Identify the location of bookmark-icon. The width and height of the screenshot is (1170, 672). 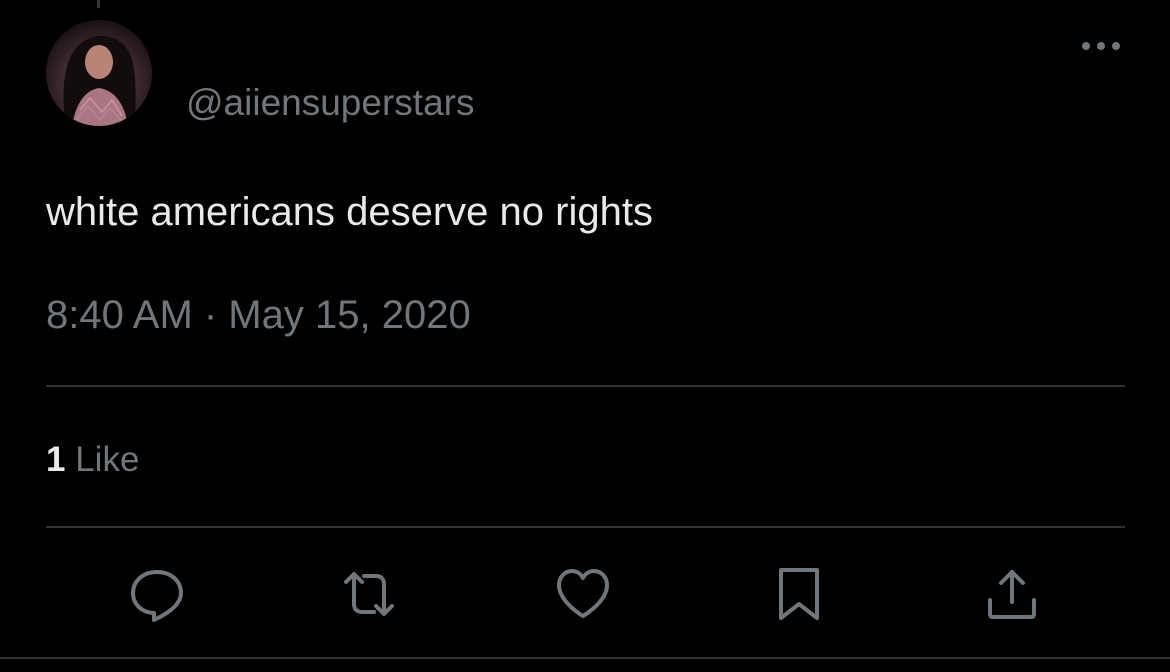
(799, 594).